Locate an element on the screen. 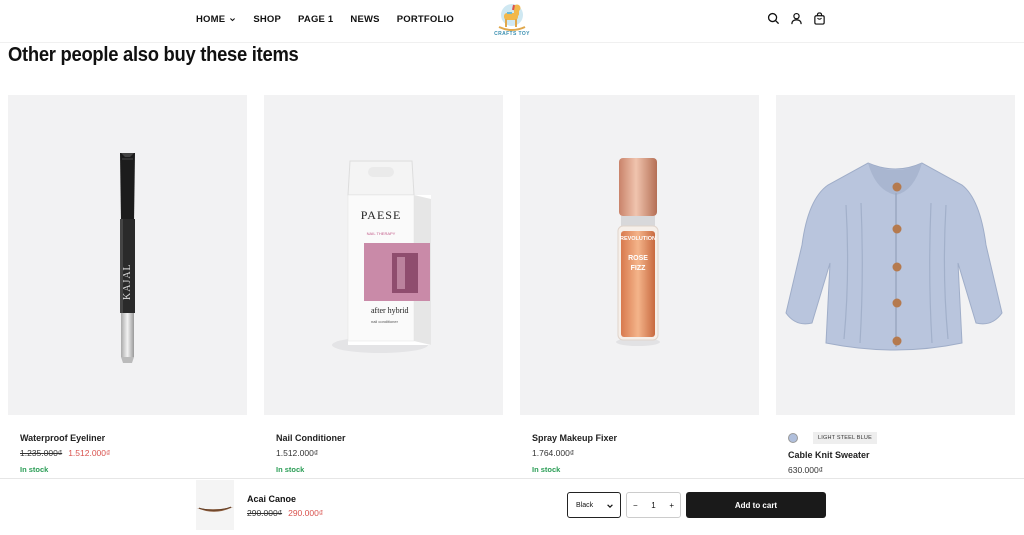  nav-portfolio-label: PORTFOLIO is located at coordinates (425, 19).